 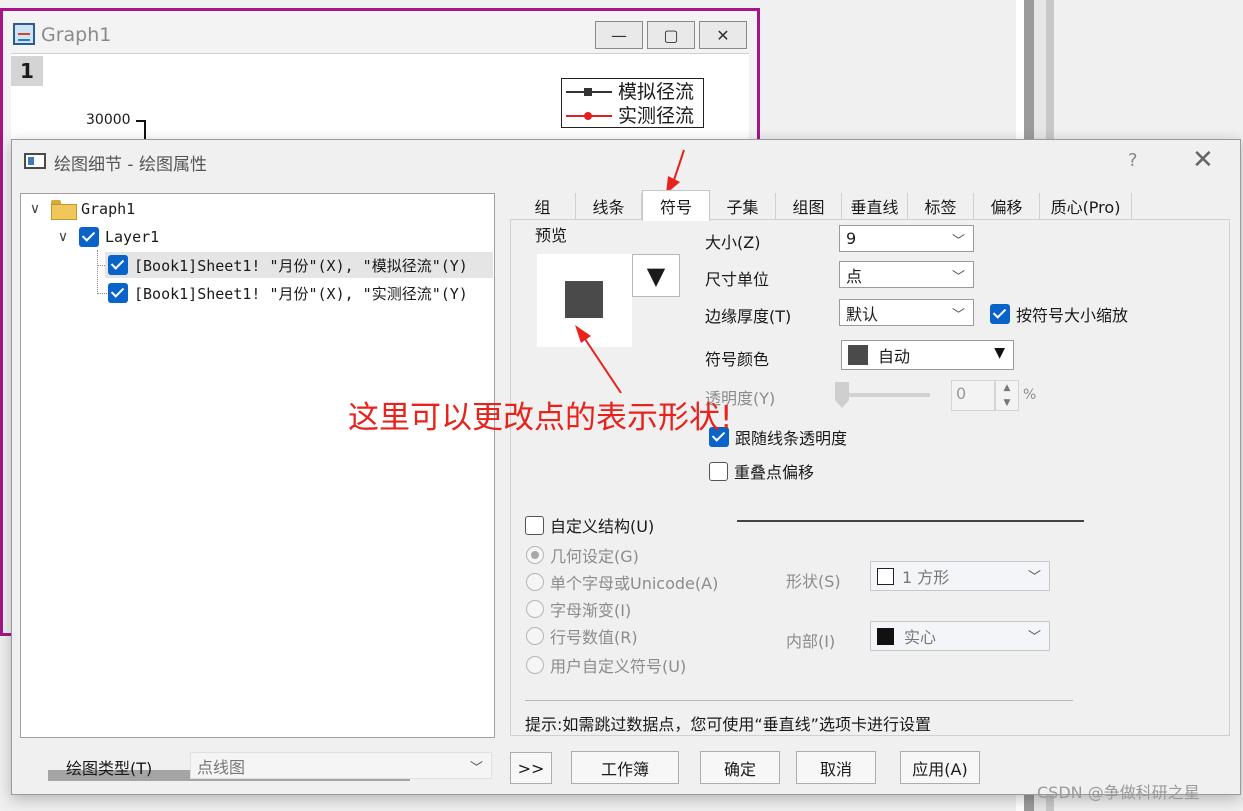 What do you see at coordinates (540, 418) in the screenshot?
I see `annotation-text: 这里可以更改点的表示形状!` at bounding box center [540, 418].